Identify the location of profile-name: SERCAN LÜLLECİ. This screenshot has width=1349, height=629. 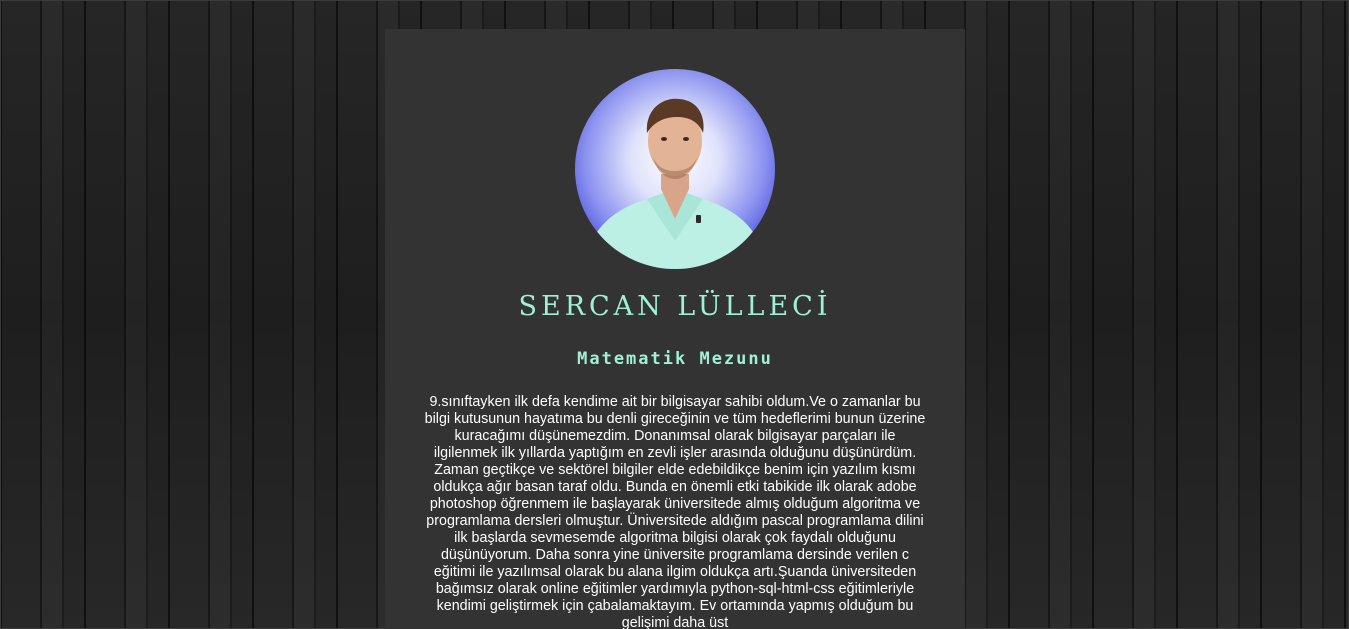
(675, 306).